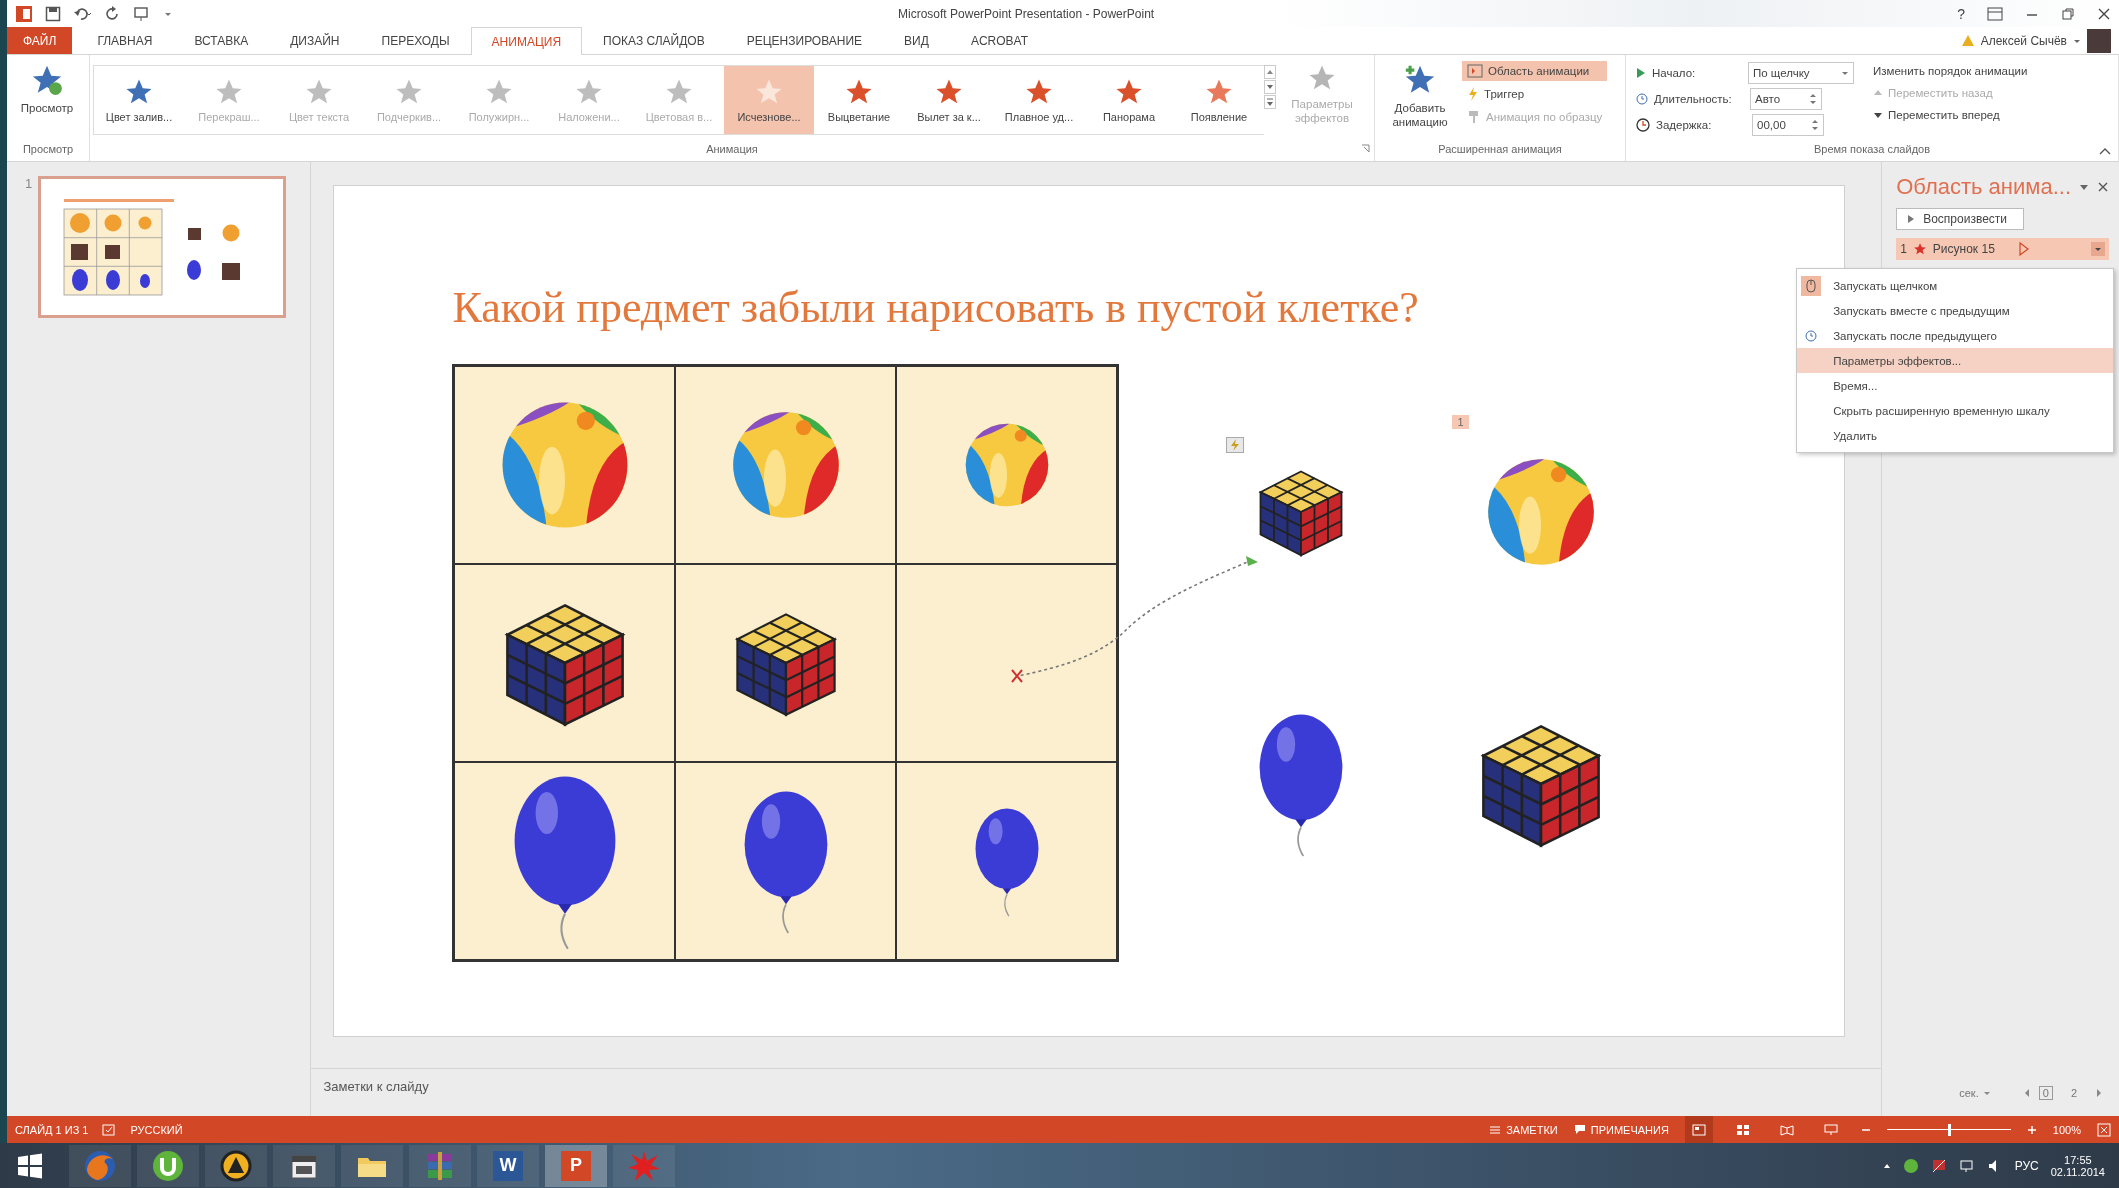 The height and width of the screenshot is (1188, 2119). Describe the element at coordinates (1535, 71) in the screenshot. I see `animation-pane-button: Область анимации` at that location.